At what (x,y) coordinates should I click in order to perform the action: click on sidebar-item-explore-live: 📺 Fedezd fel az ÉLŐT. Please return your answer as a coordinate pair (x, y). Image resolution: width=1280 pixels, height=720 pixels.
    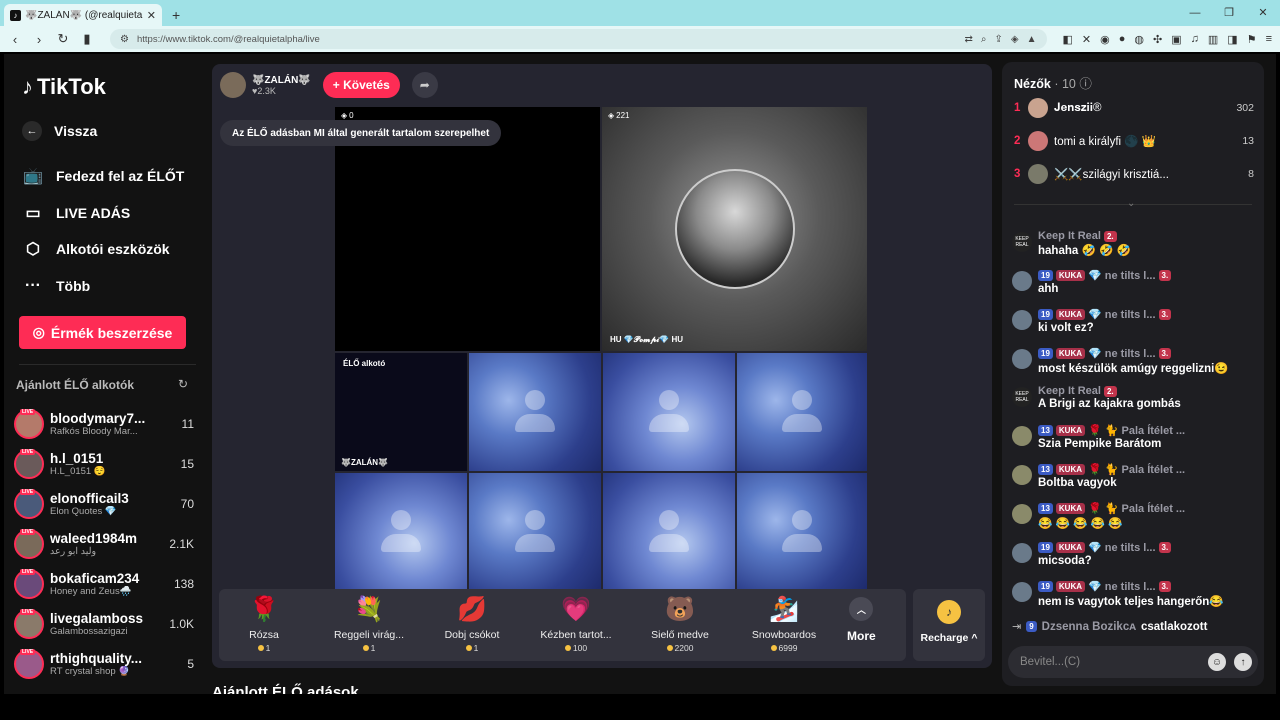
    Looking at the image, I should click on (103, 176).